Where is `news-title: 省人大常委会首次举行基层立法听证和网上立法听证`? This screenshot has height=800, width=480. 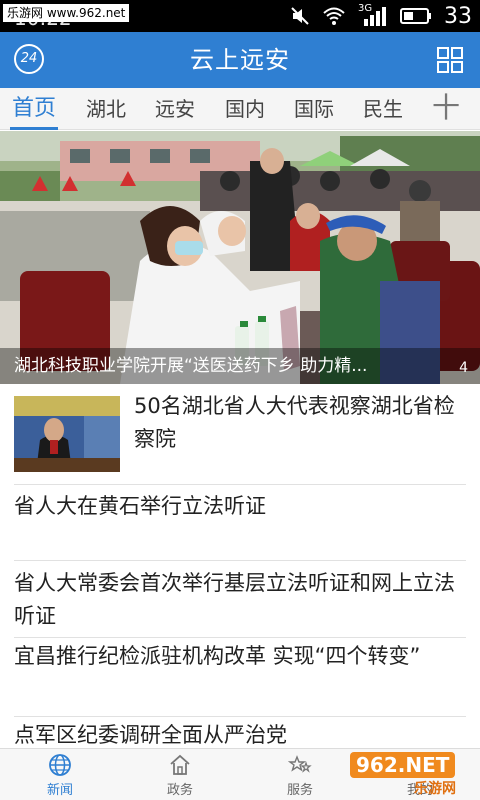 news-title: 省人大常委会首次举行基层立法听证和网上立法听证 is located at coordinates (234, 599).